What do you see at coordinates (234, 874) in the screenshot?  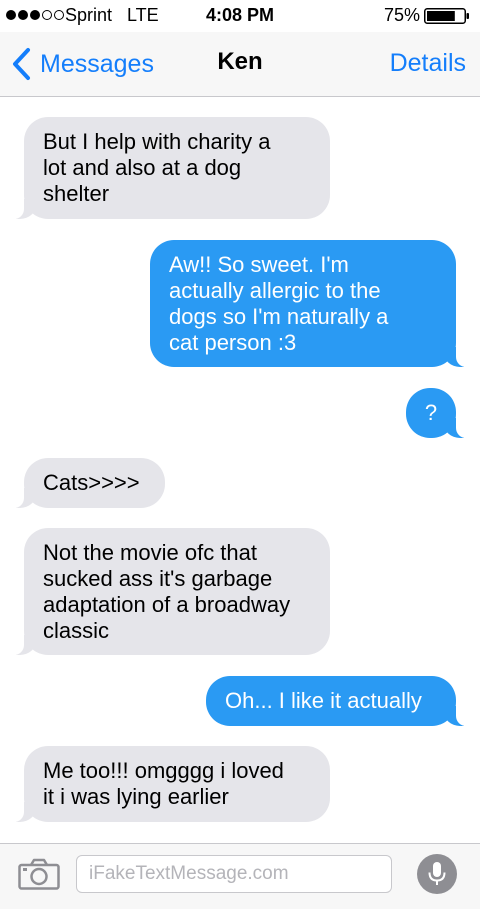 I see `message-input` at bounding box center [234, 874].